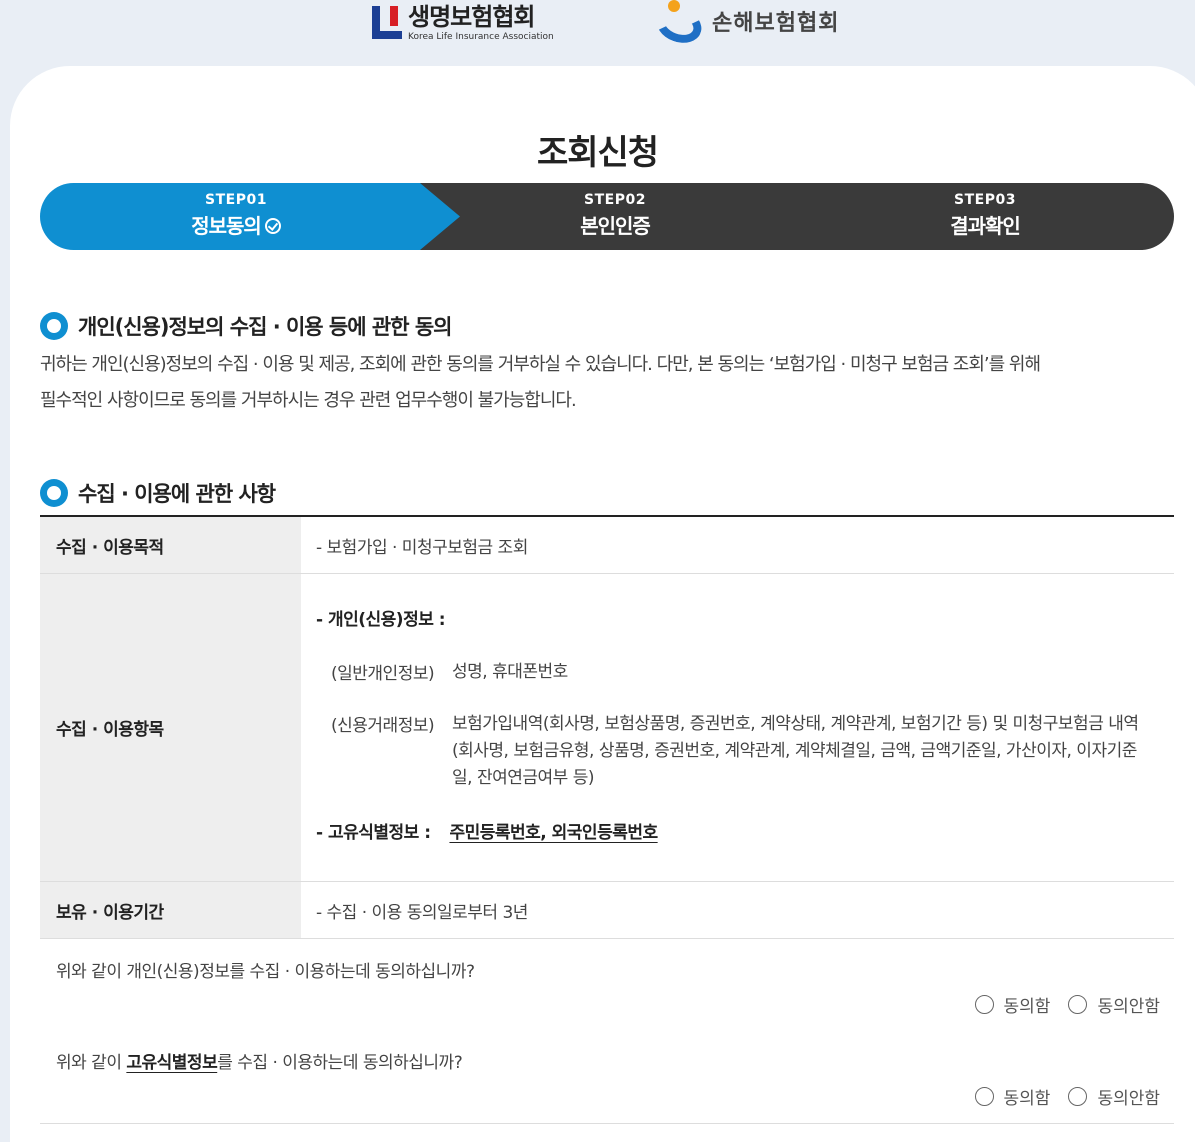  Describe the element at coordinates (226, 226) in the screenshot. I see `step-1-label: 정보동의` at that location.